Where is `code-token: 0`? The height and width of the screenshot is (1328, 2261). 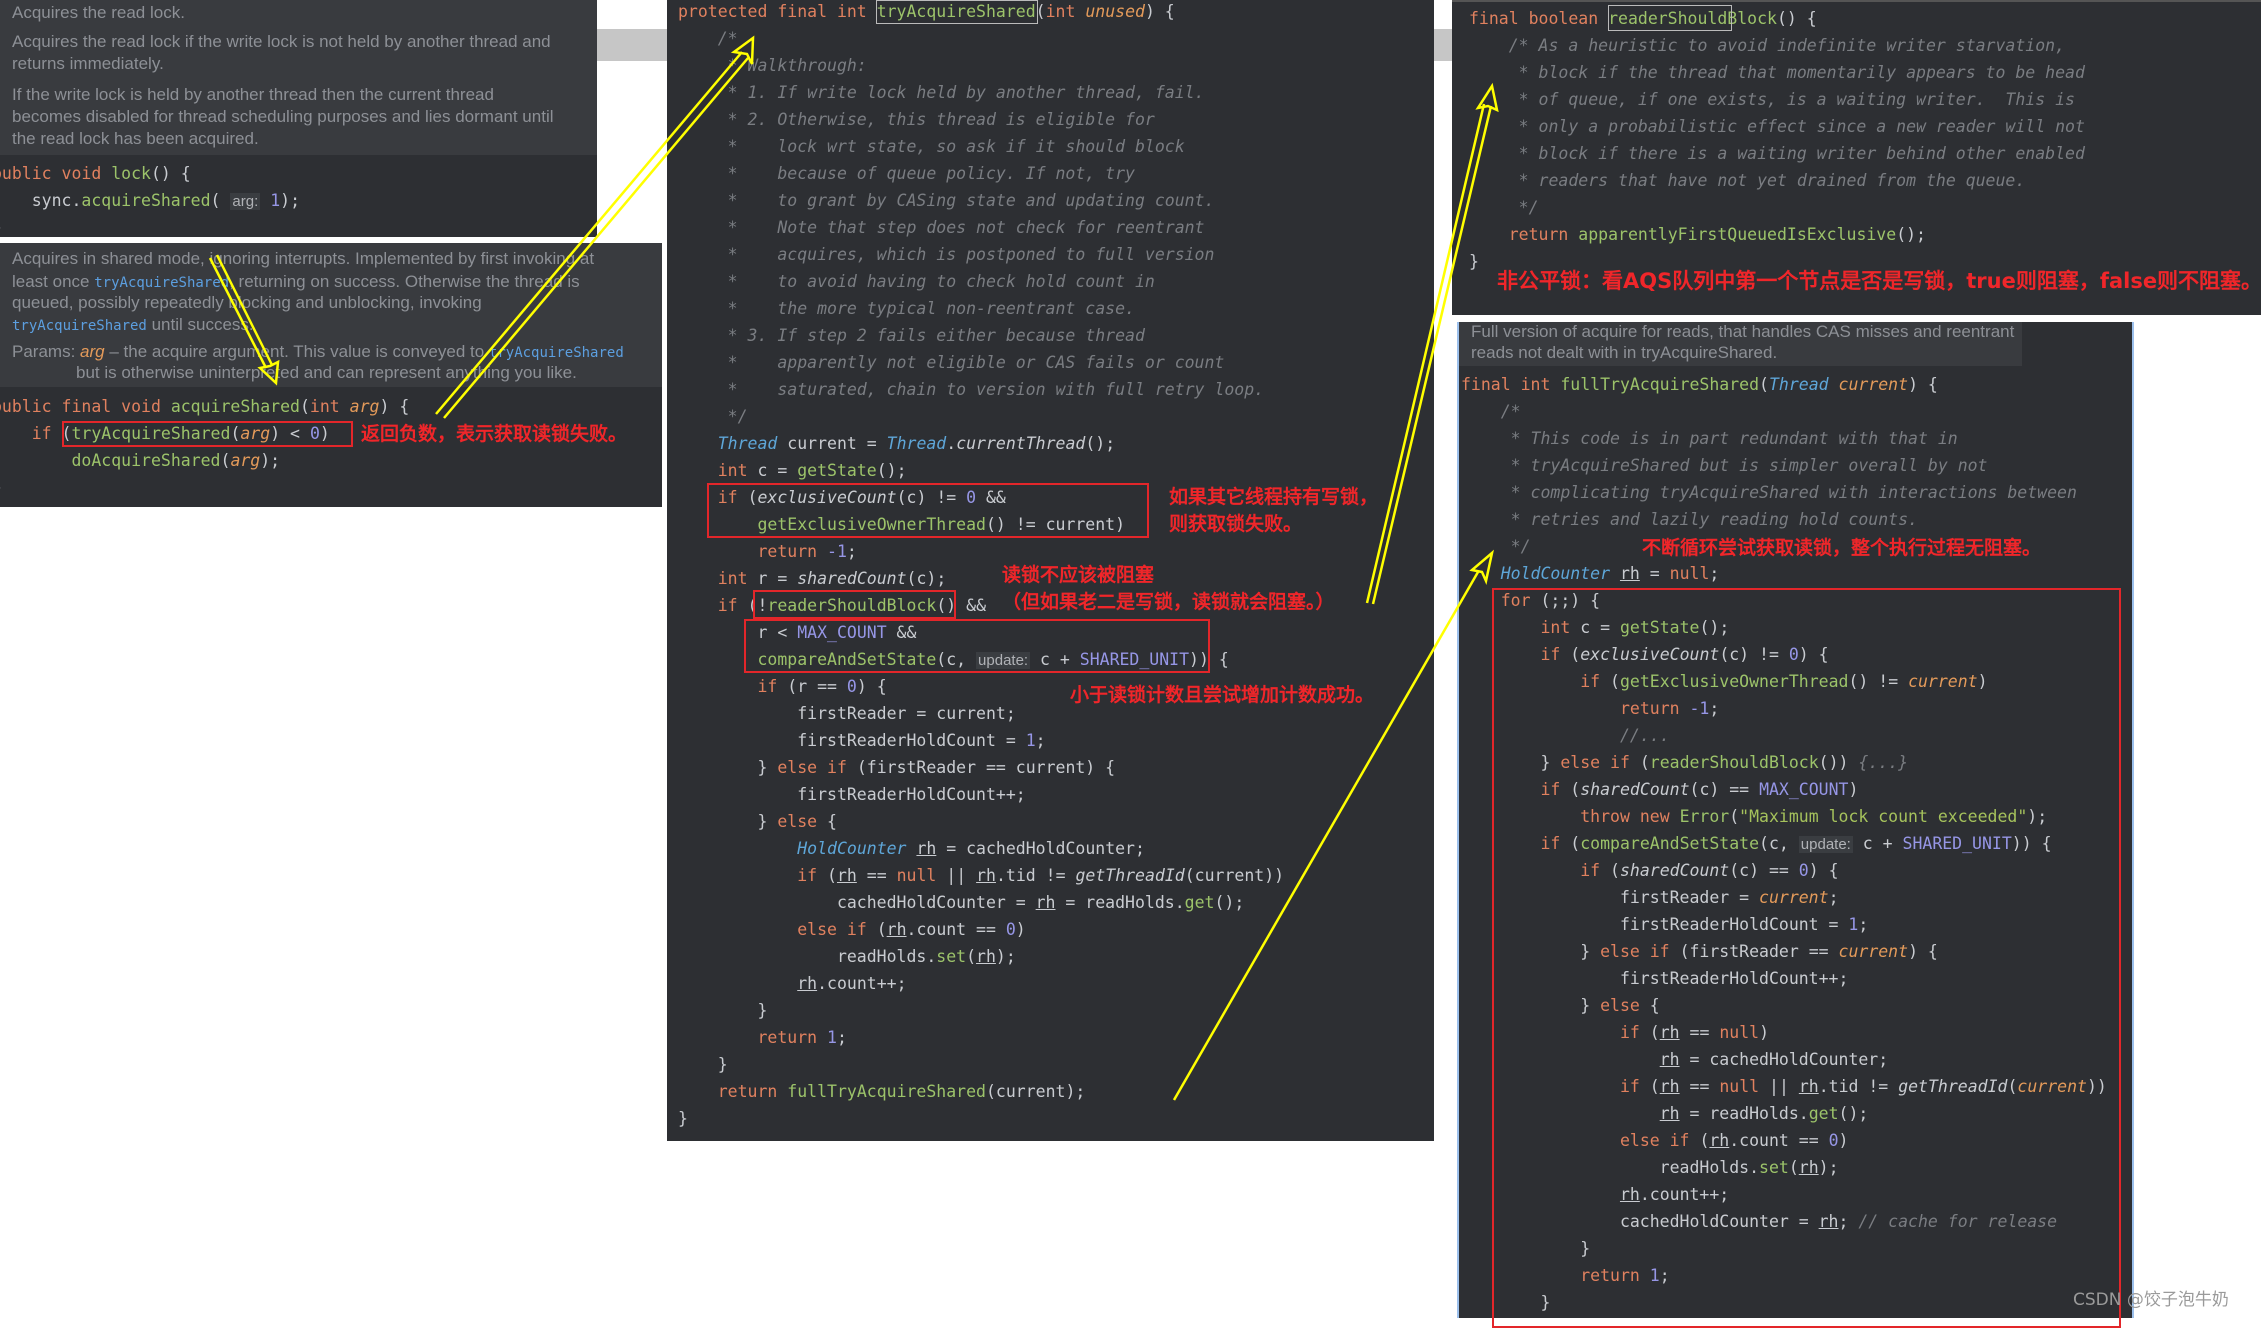
code-token: 0 is located at coordinates (1010, 929).